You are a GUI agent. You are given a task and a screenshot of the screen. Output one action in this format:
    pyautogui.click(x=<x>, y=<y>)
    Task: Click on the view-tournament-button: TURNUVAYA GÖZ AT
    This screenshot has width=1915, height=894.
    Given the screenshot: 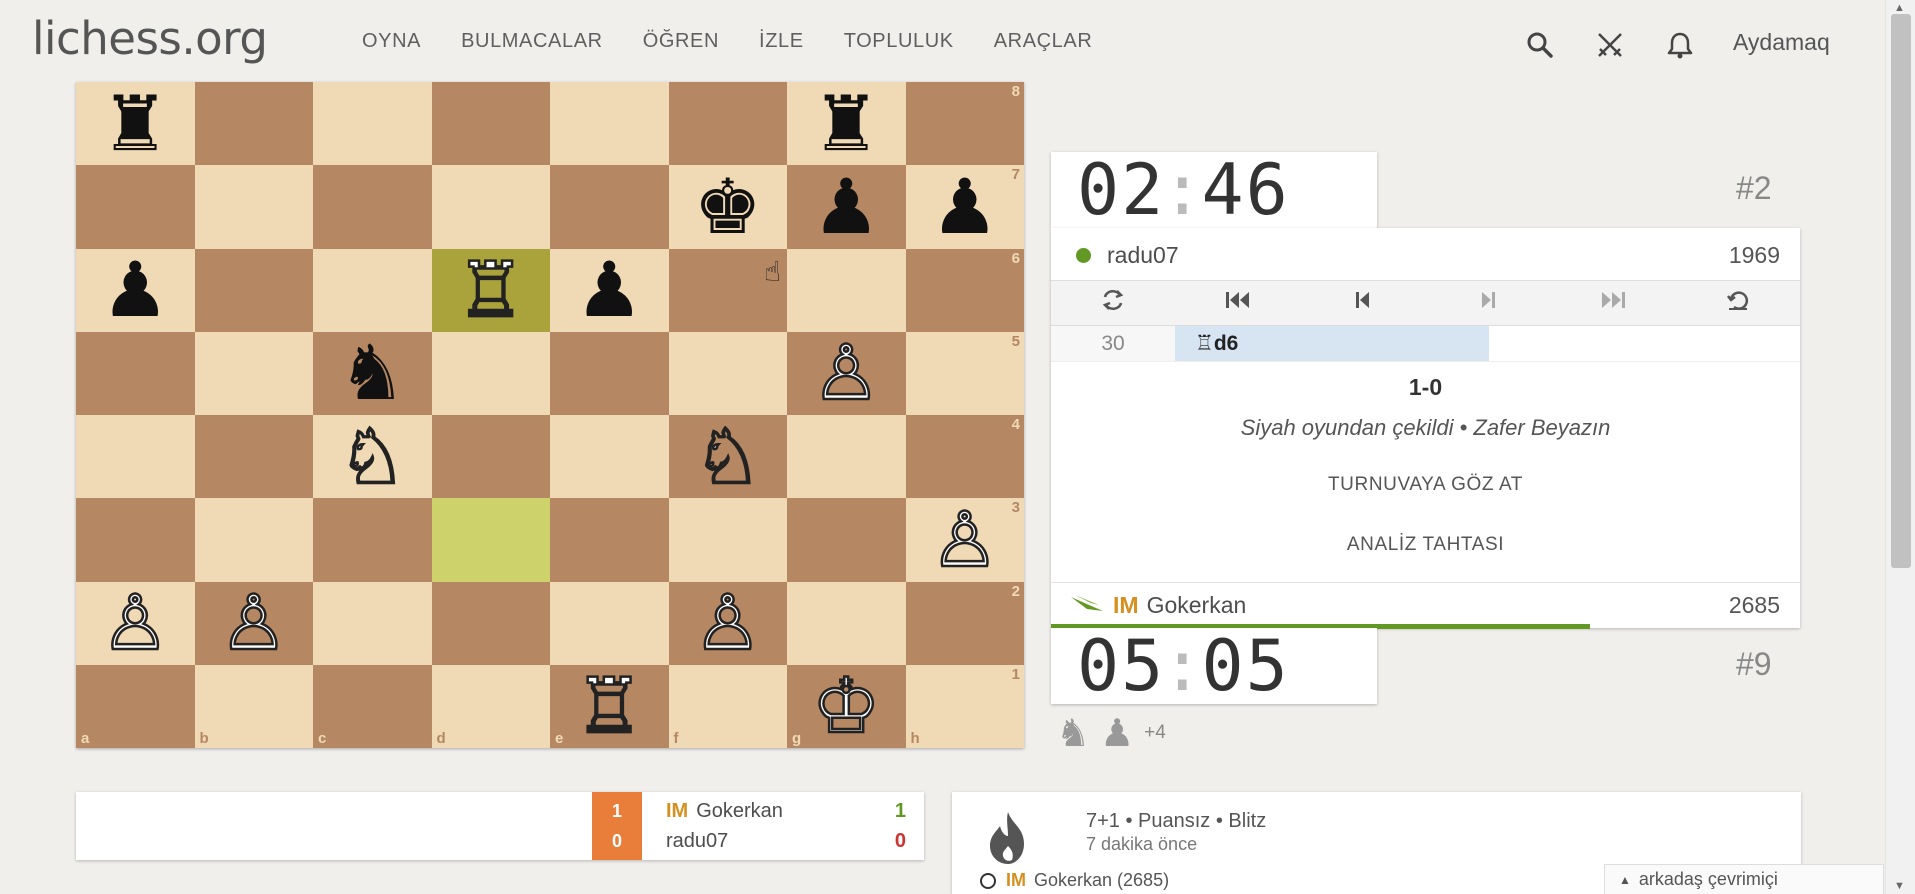 What is the action you would take?
    pyautogui.click(x=1425, y=485)
    